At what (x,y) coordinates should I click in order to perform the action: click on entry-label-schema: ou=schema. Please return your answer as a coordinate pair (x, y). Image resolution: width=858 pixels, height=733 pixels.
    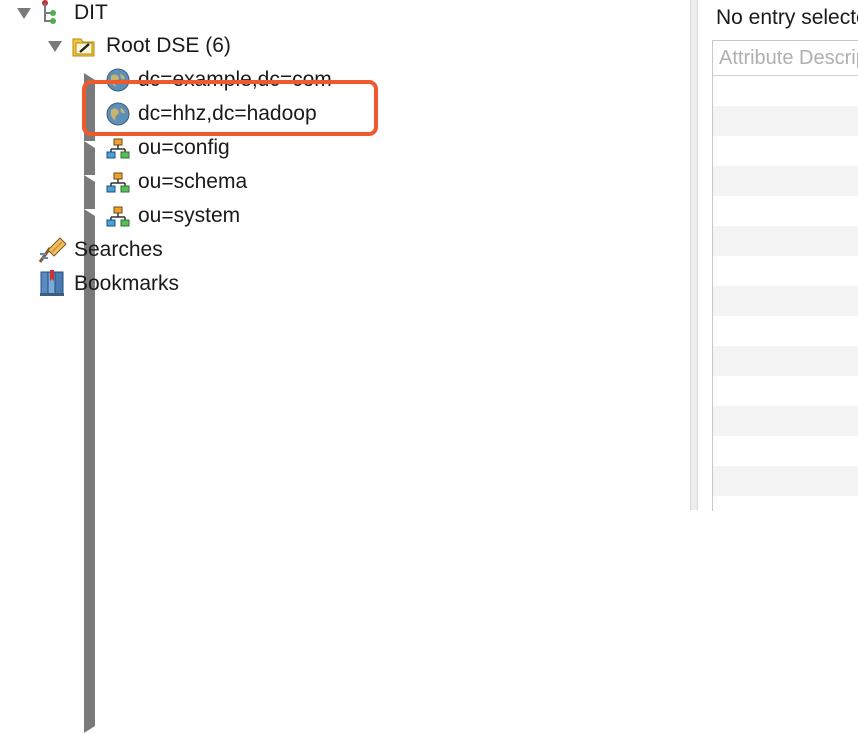
    Looking at the image, I should click on (192, 182).